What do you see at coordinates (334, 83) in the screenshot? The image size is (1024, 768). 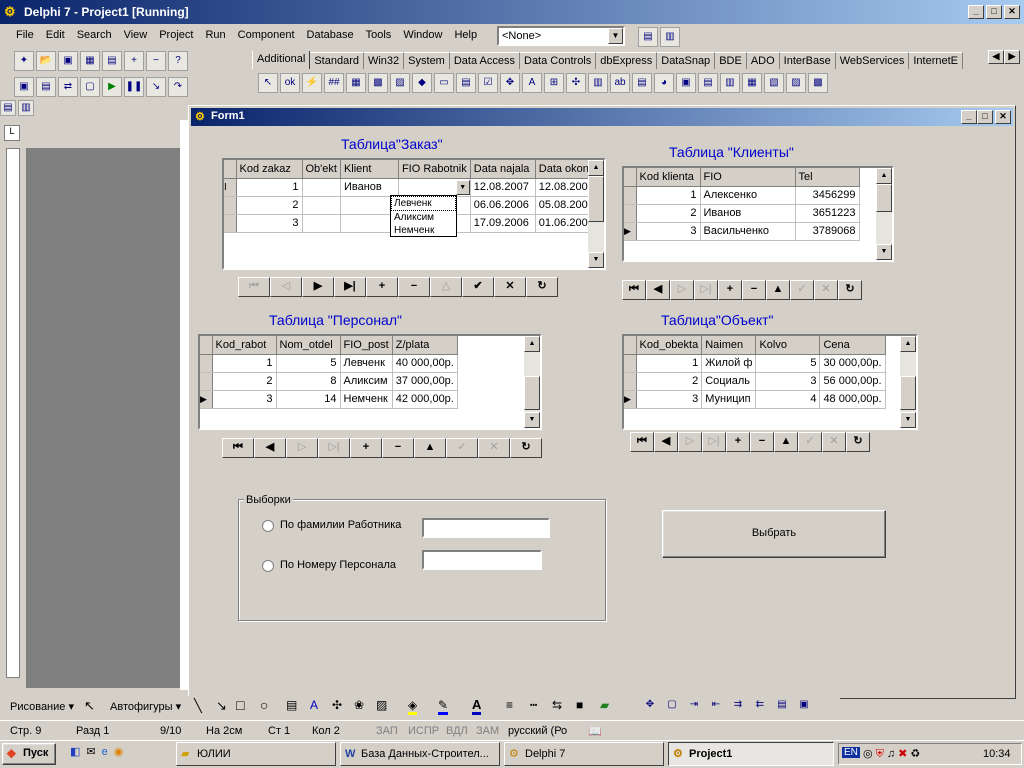 I see `maskedit-icon: ##` at bounding box center [334, 83].